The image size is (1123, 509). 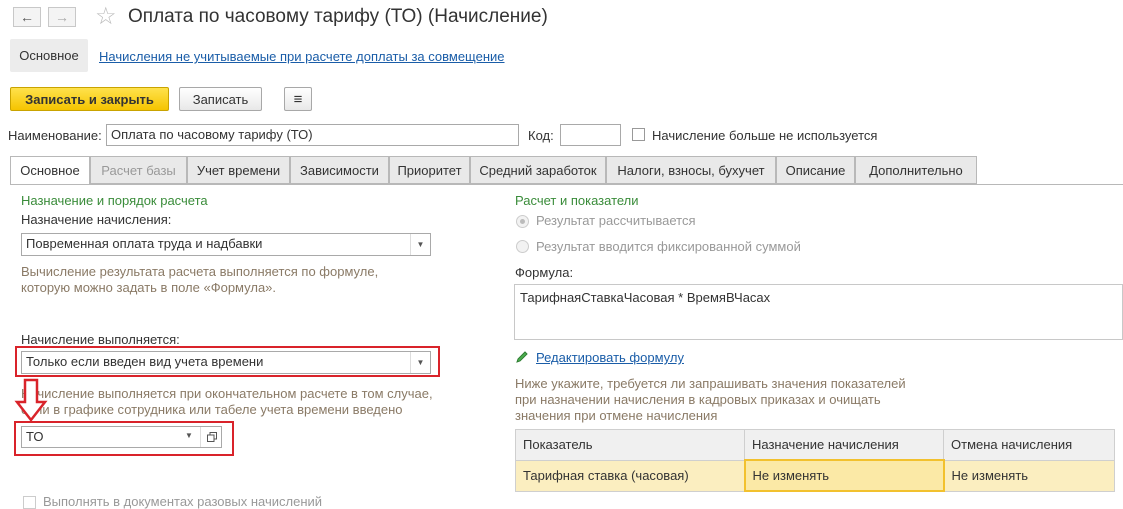 What do you see at coordinates (220, 99) in the screenshot?
I see `save-button: Записать` at bounding box center [220, 99].